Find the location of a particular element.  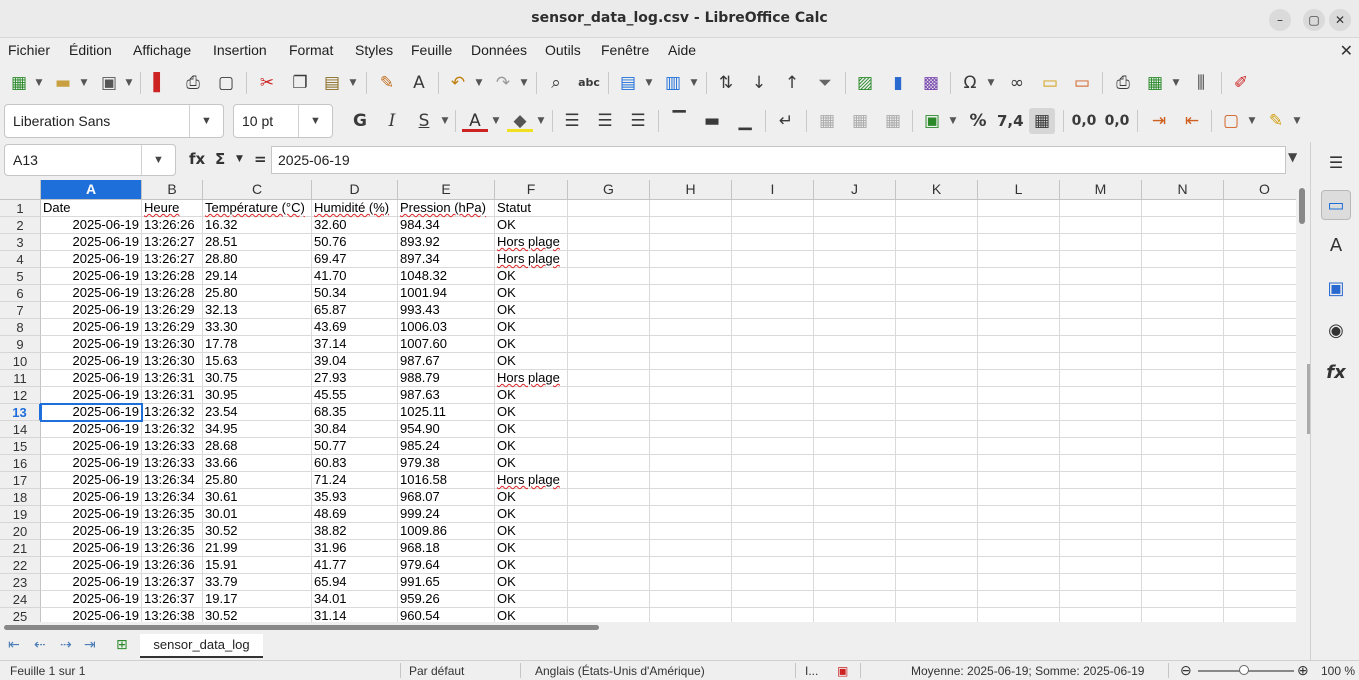

cell-i4 is located at coordinates (773, 259).